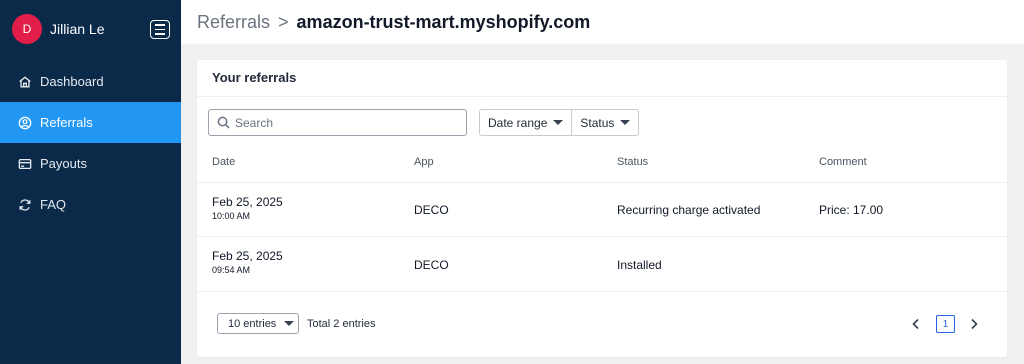 This screenshot has width=1024, height=364. What do you see at coordinates (160, 29) in the screenshot?
I see `menu-toggle-icon` at bounding box center [160, 29].